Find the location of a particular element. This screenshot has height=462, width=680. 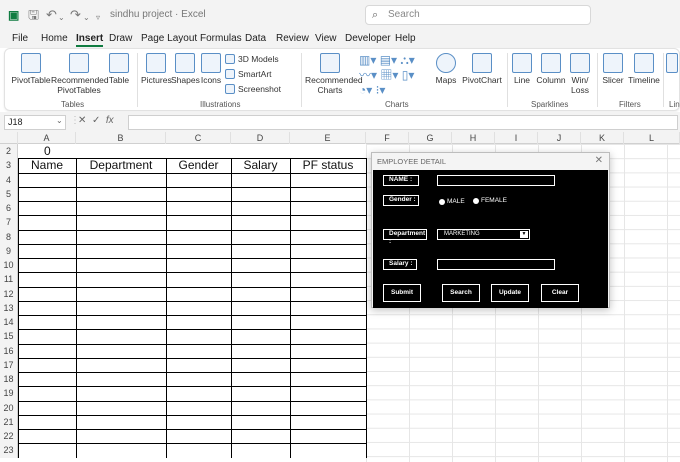

header-pf-status: PF status is located at coordinates (328, 165).